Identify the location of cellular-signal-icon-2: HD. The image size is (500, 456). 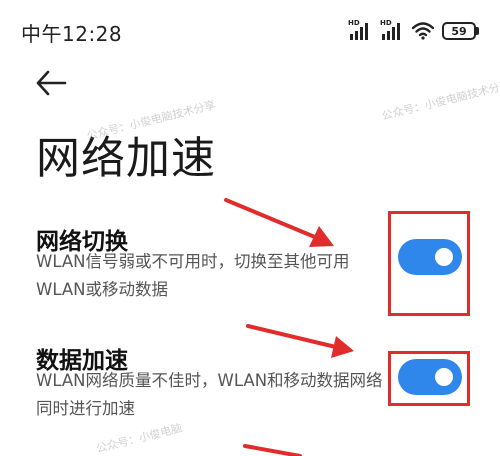
(392, 30).